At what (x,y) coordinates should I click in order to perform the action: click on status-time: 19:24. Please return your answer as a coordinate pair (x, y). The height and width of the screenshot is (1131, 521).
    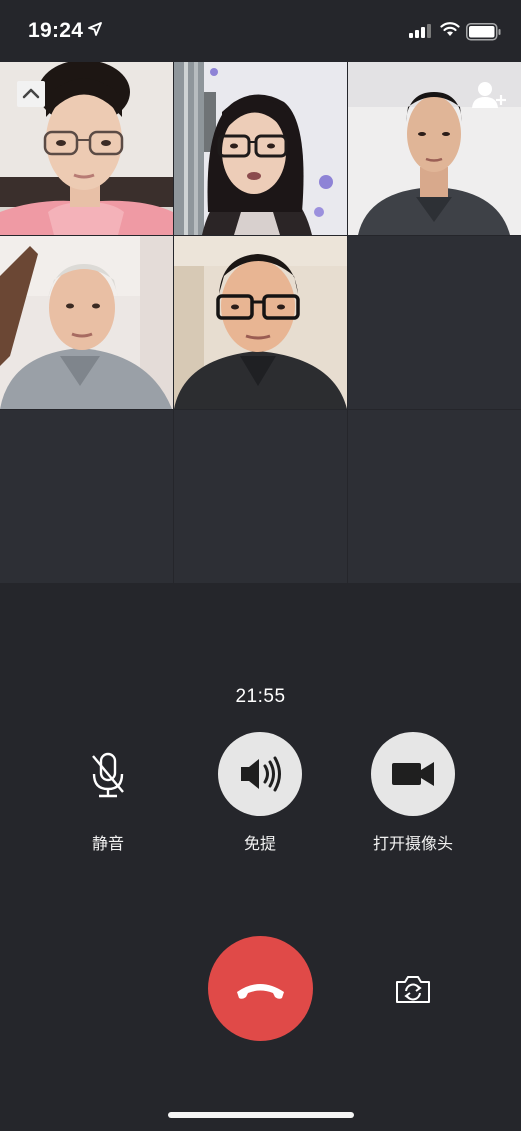
    Looking at the image, I should click on (56, 30).